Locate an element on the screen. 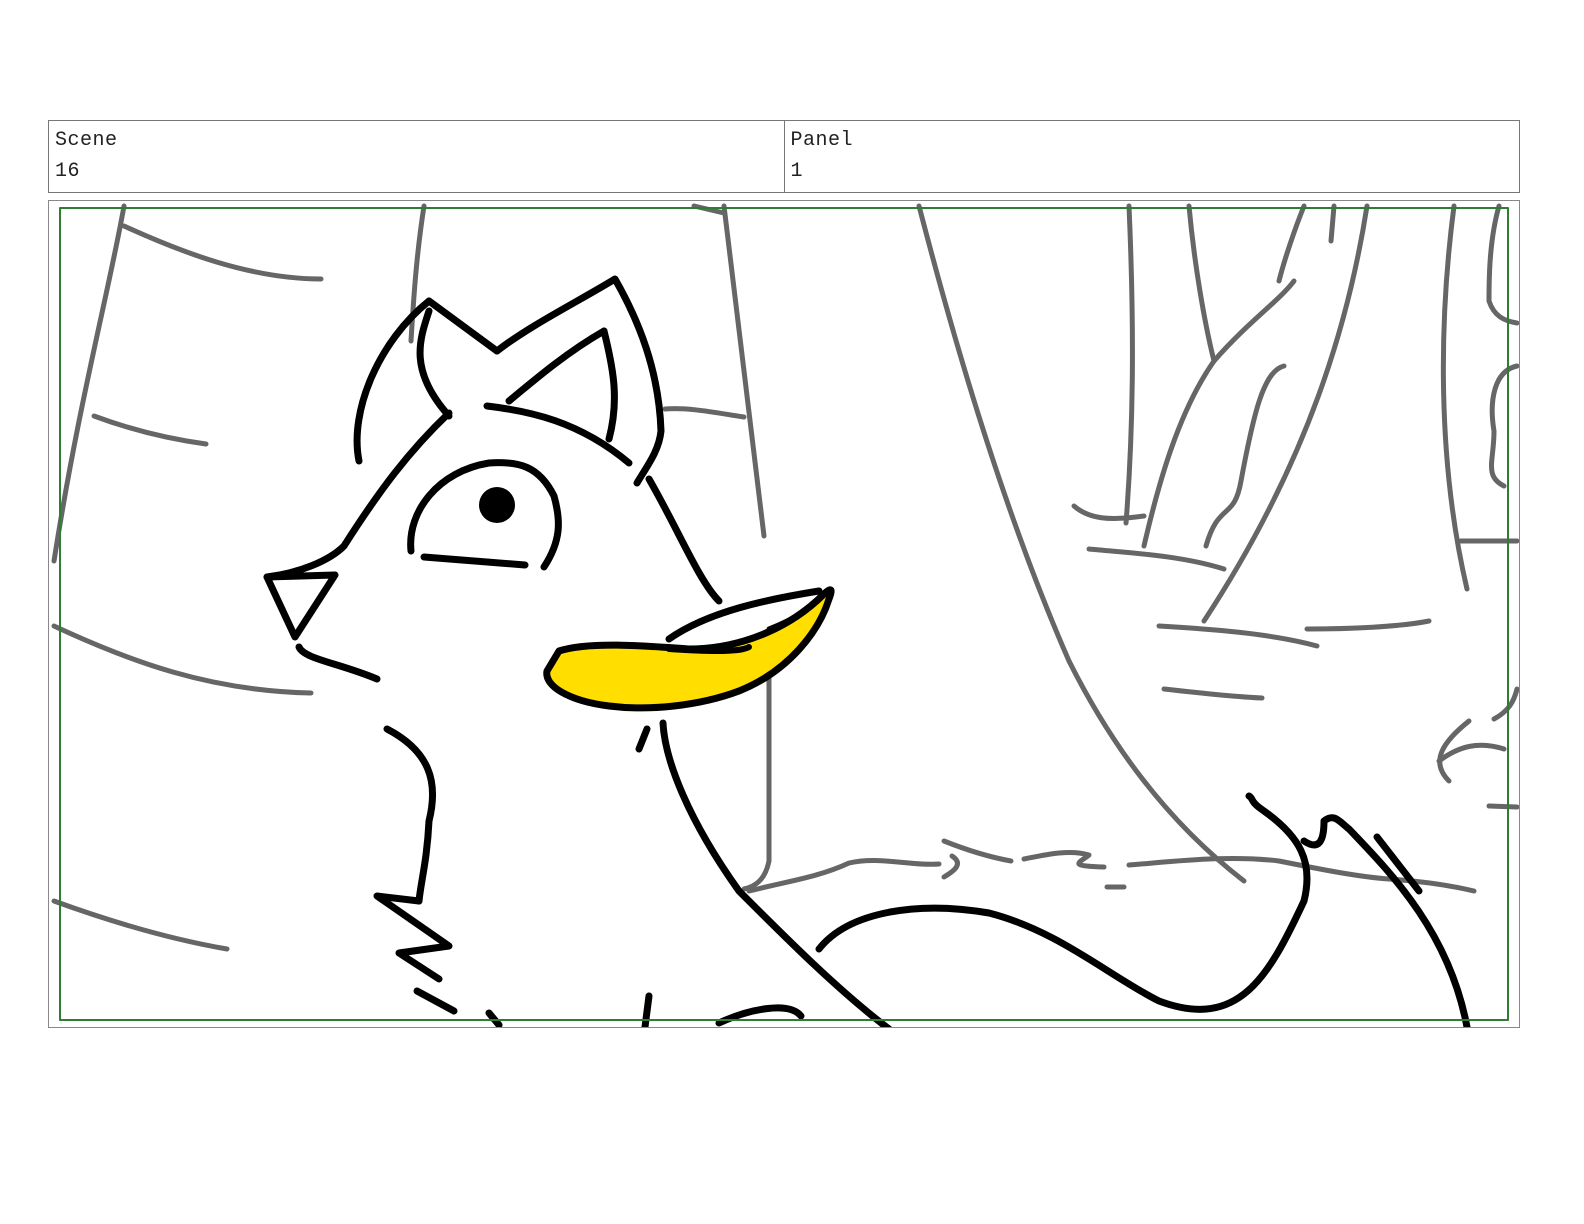  banana-prop is located at coordinates (689, 649).